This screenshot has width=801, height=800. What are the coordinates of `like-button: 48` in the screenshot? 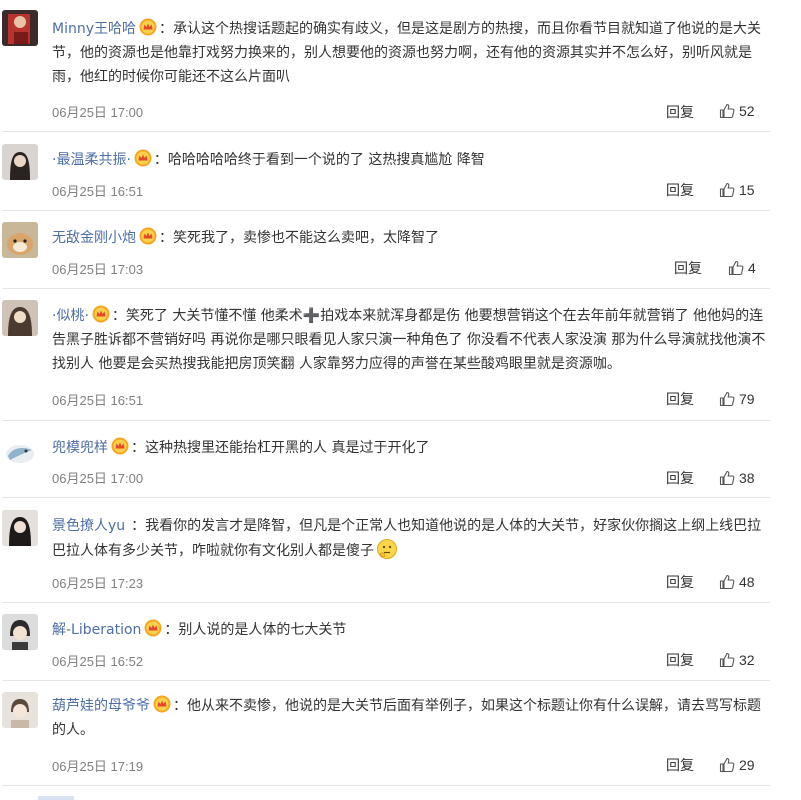 It's located at (737, 583).